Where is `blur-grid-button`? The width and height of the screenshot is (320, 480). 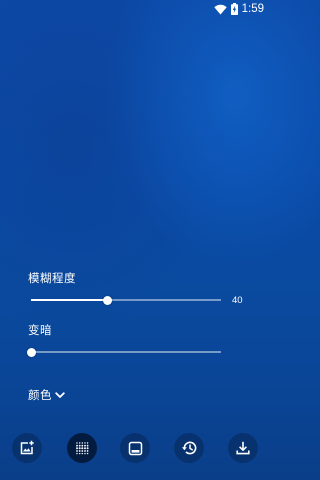
blur-grid-button is located at coordinates (82, 448).